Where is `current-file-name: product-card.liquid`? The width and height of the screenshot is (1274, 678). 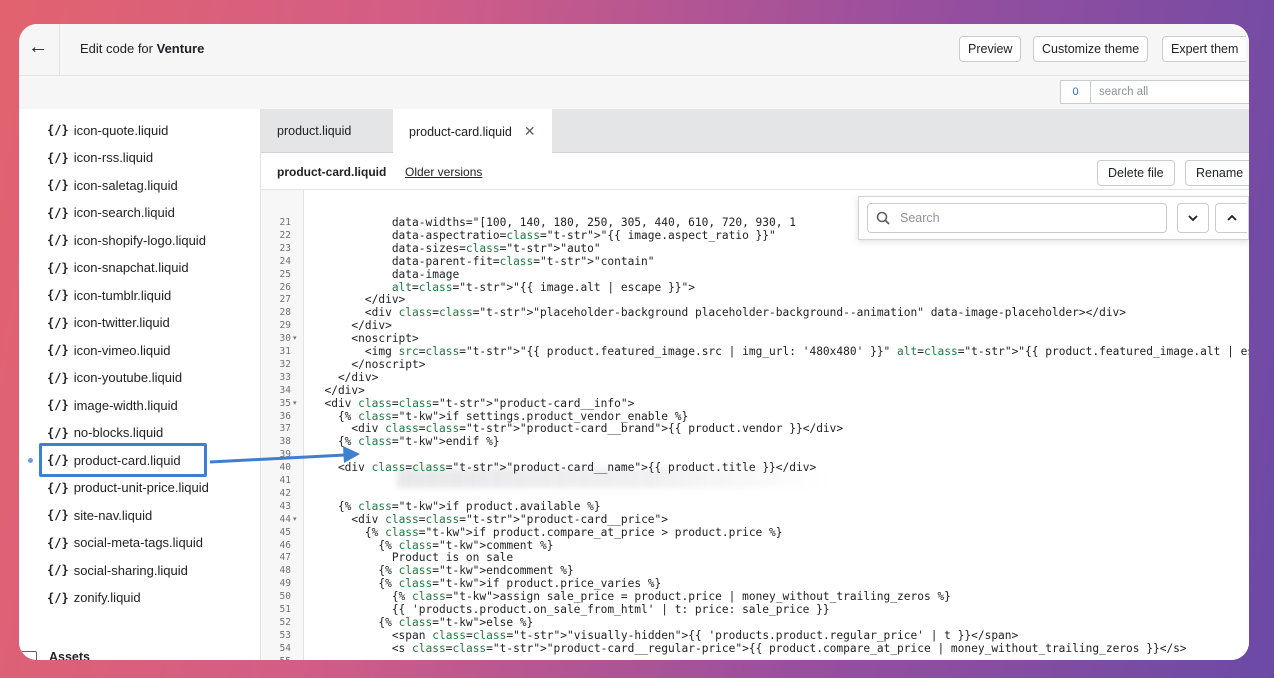 current-file-name: product-card.liquid is located at coordinates (332, 172).